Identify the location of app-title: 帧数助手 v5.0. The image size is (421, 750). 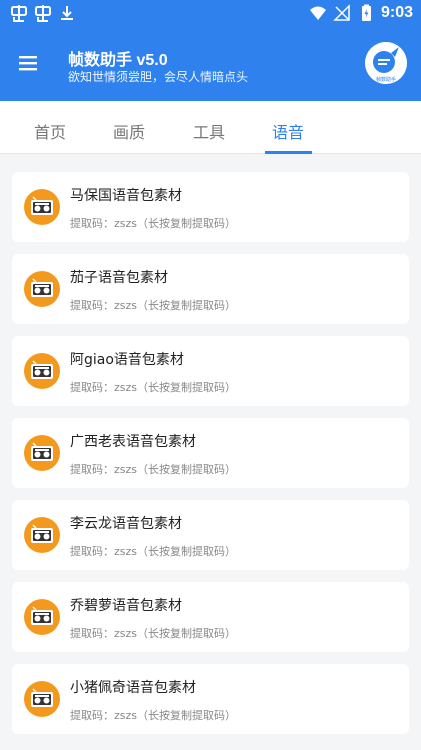
(118, 60).